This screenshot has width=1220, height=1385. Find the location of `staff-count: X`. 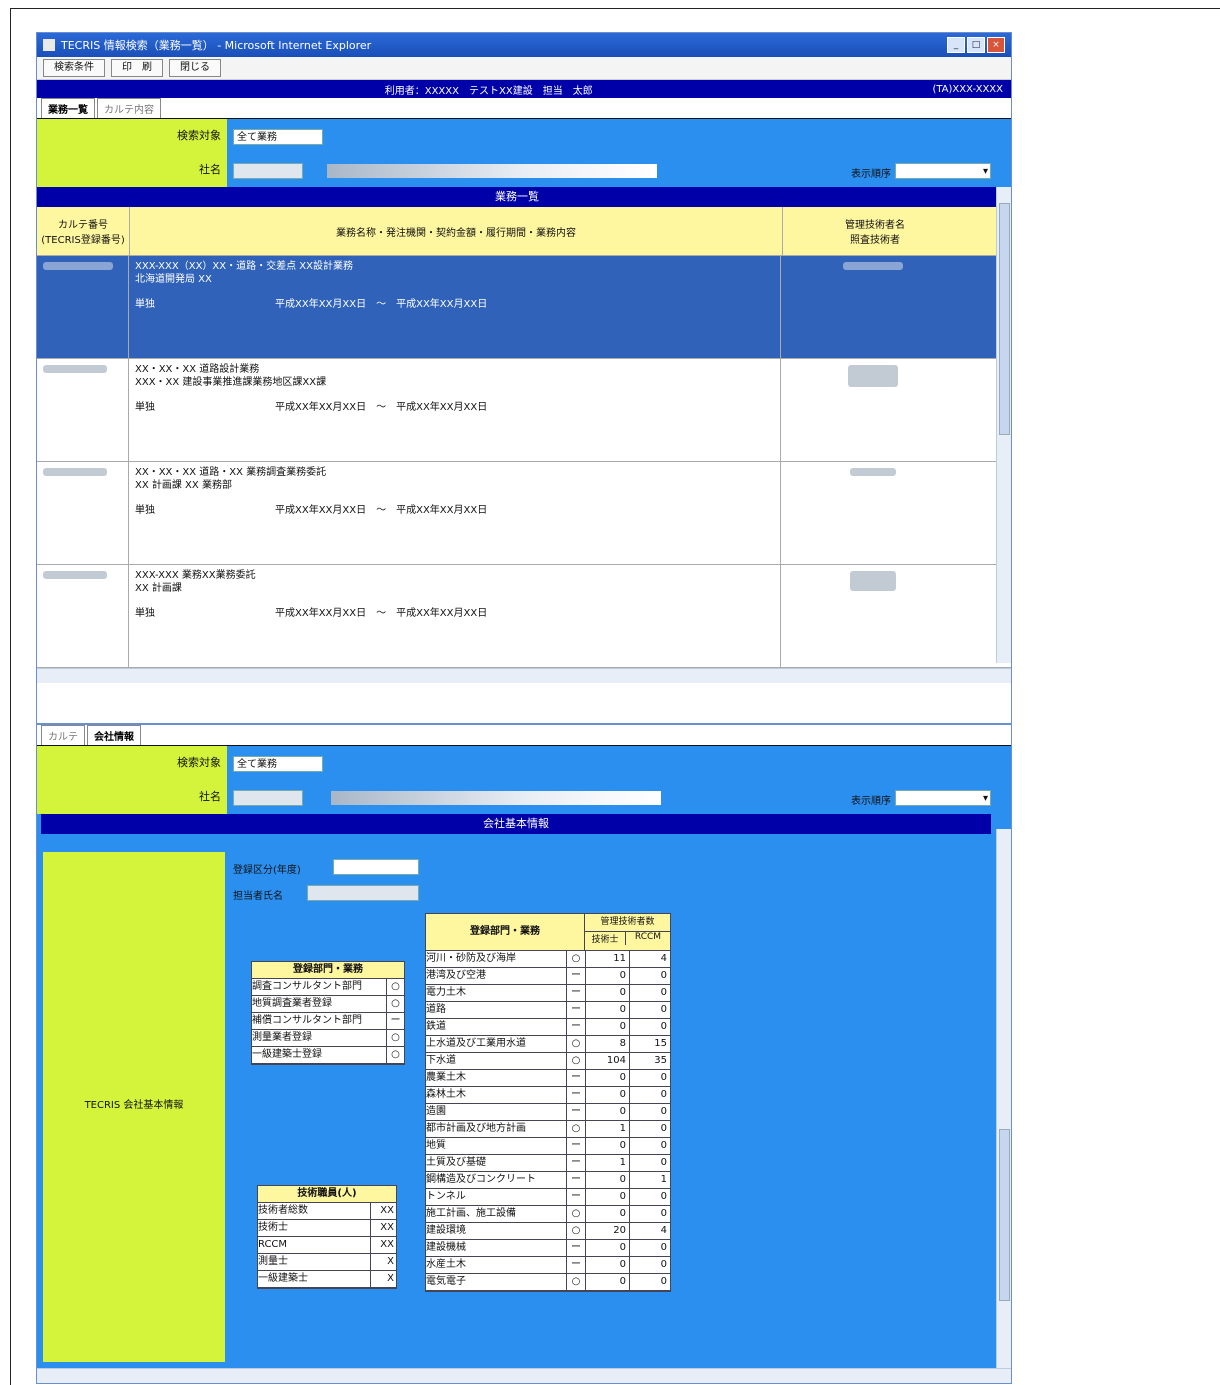

staff-count: X is located at coordinates (383, 1279).